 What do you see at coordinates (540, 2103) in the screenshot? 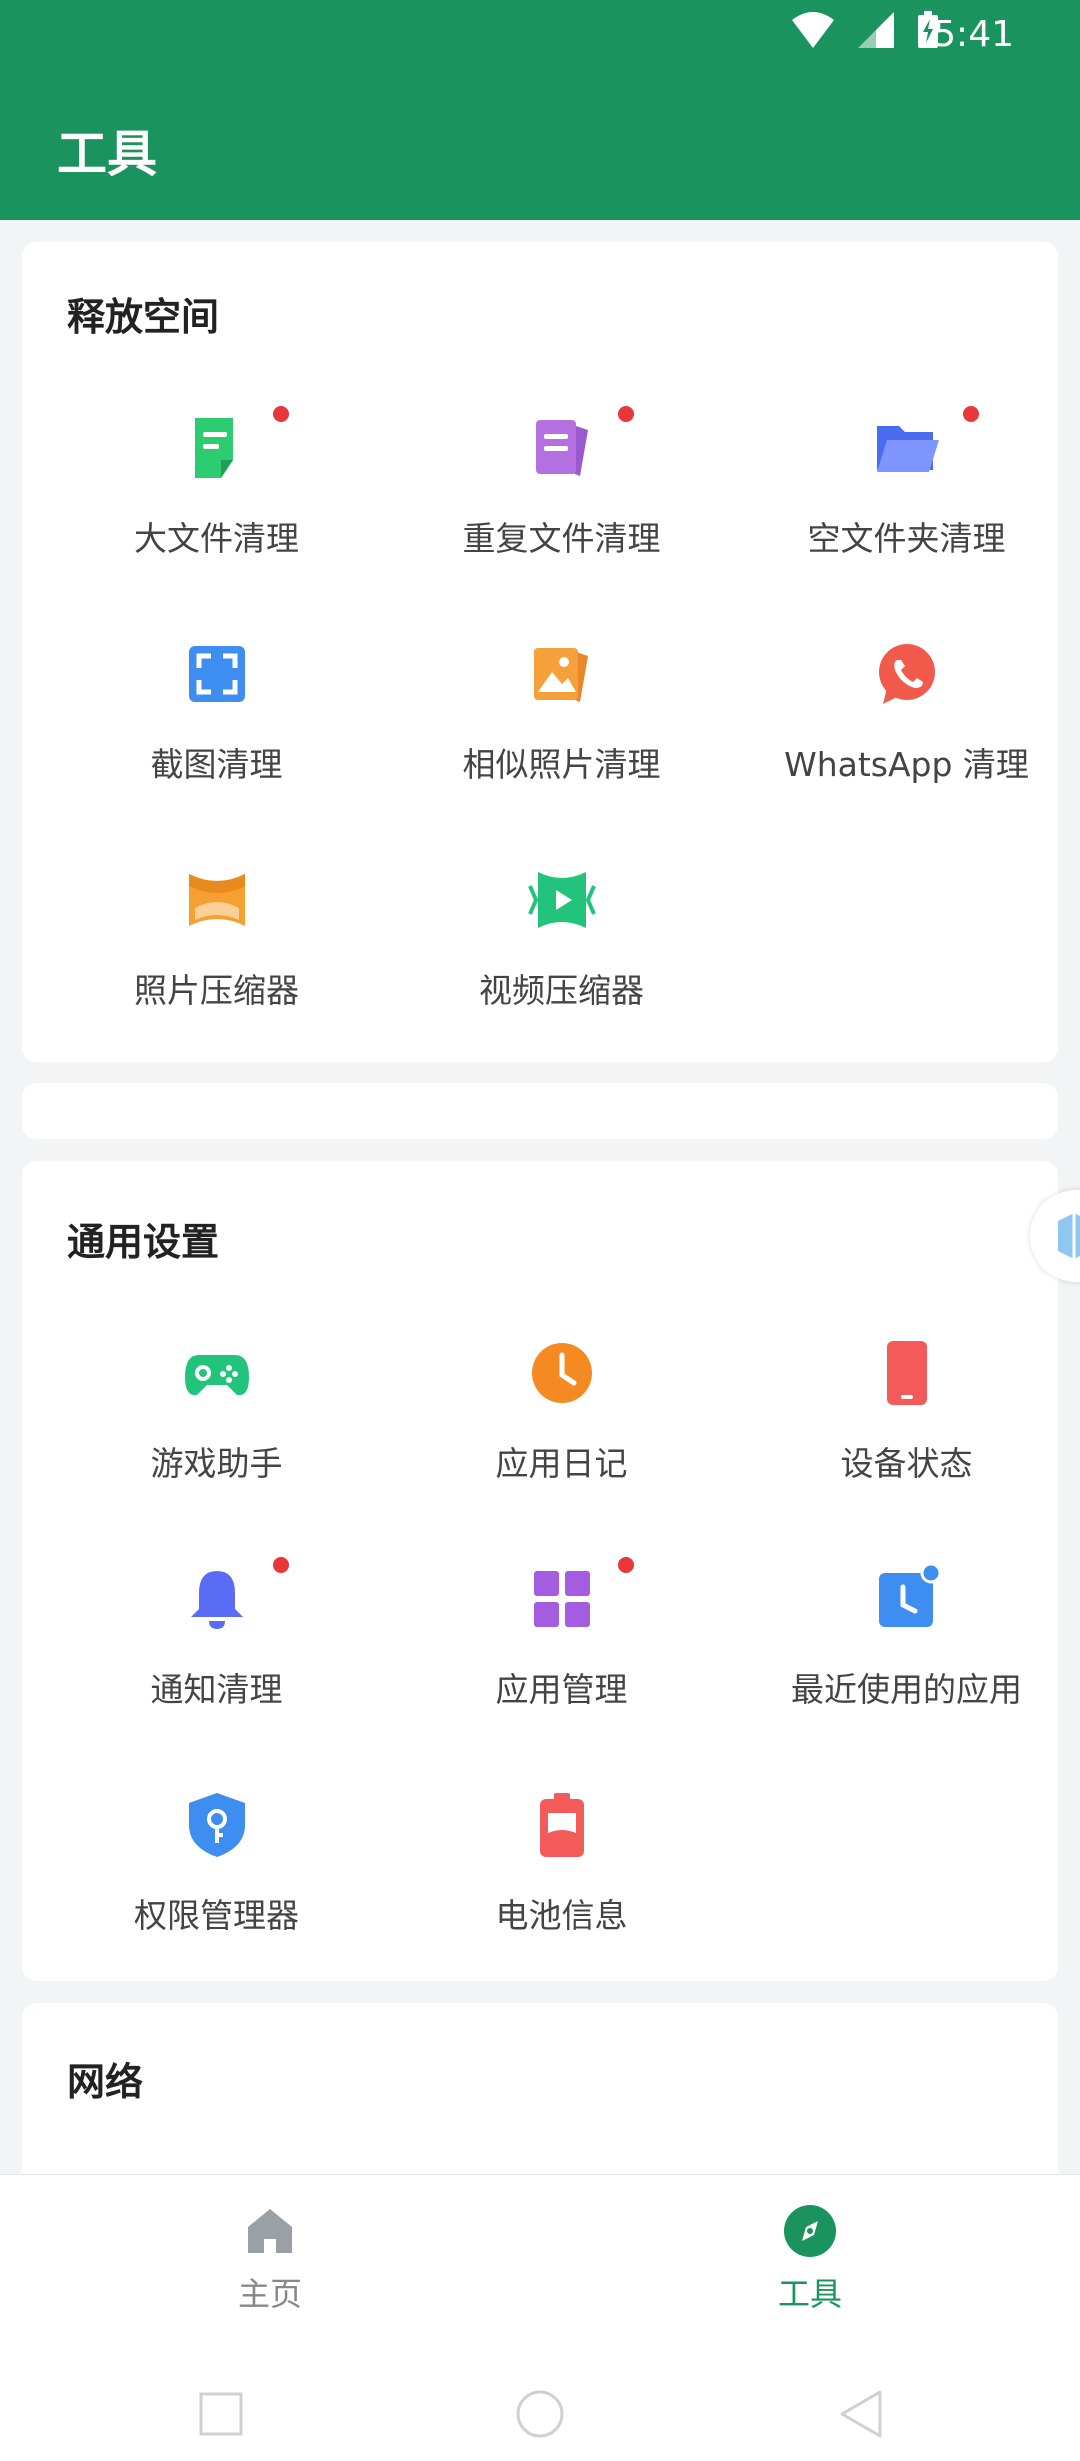
I see `network-card: 网络` at bounding box center [540, 2103].